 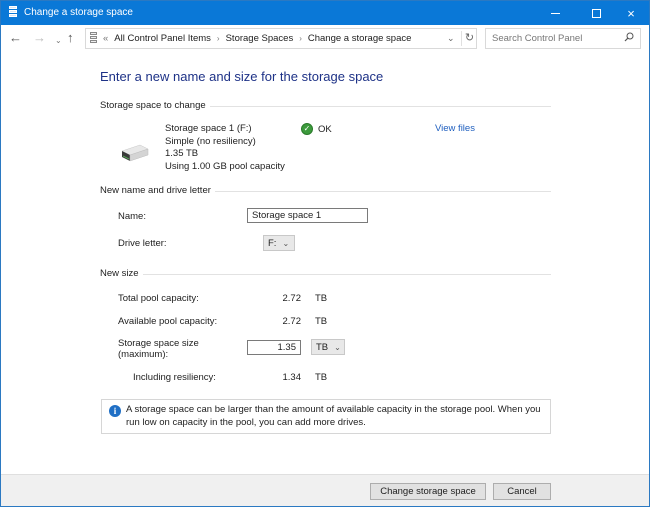 I want to click on dialog-footer: Change storage space Cancel, so click(x=325, y=490).